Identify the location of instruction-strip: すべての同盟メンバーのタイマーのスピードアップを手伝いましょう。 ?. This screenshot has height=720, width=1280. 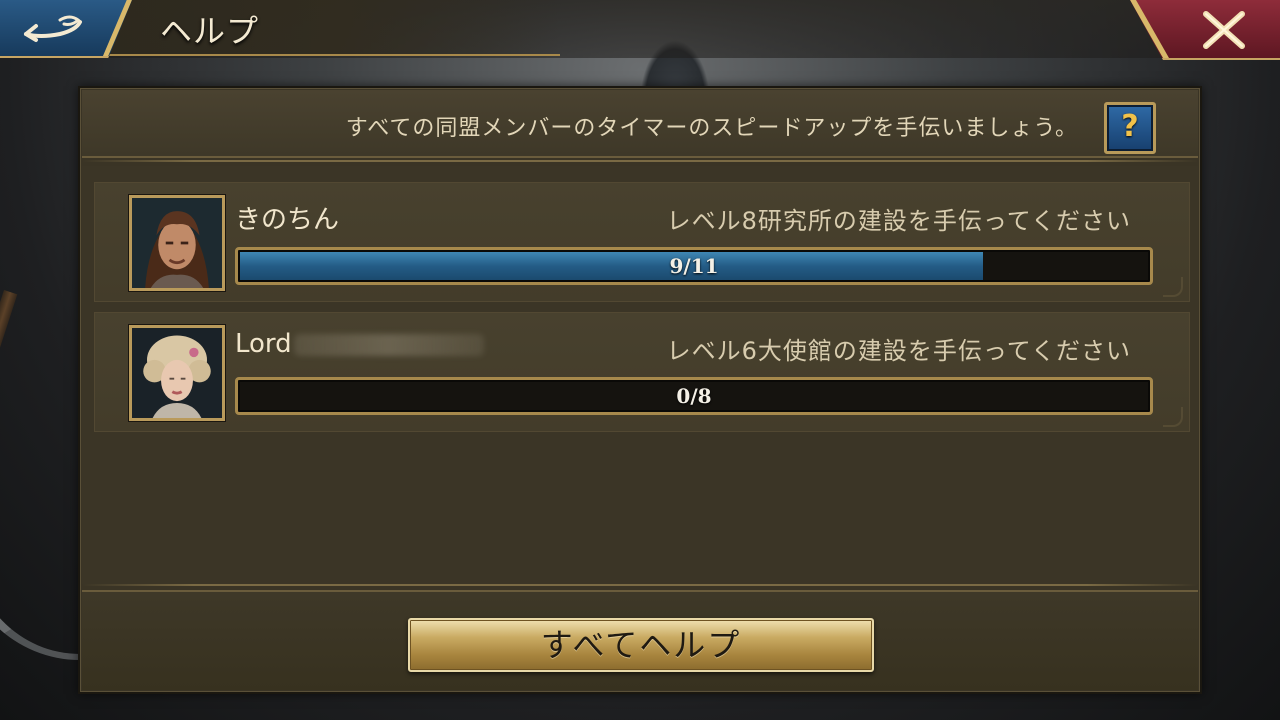
(640, 126).